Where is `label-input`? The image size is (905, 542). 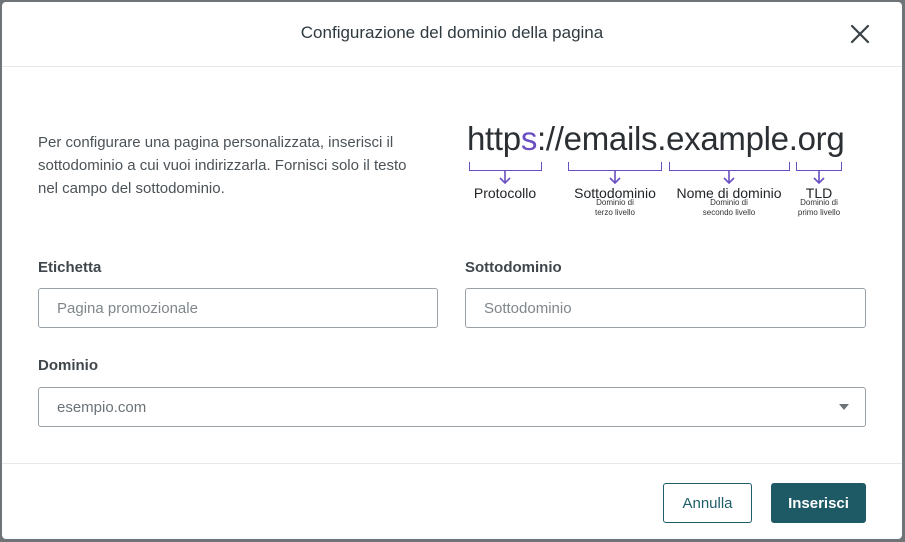 label-input is located at coordinates (238, 308).